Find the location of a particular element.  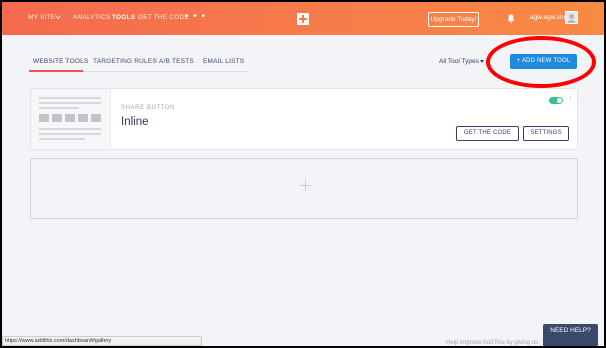

tab-website-tools: WEBSITE TOOLS is located at coordinates (60, 61).